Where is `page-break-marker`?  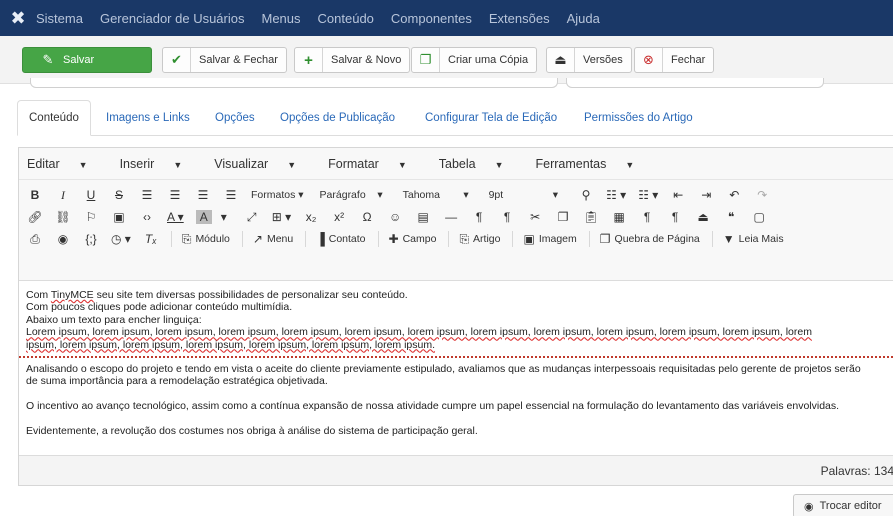
page-break-marker is located at coordinates (456, 357).